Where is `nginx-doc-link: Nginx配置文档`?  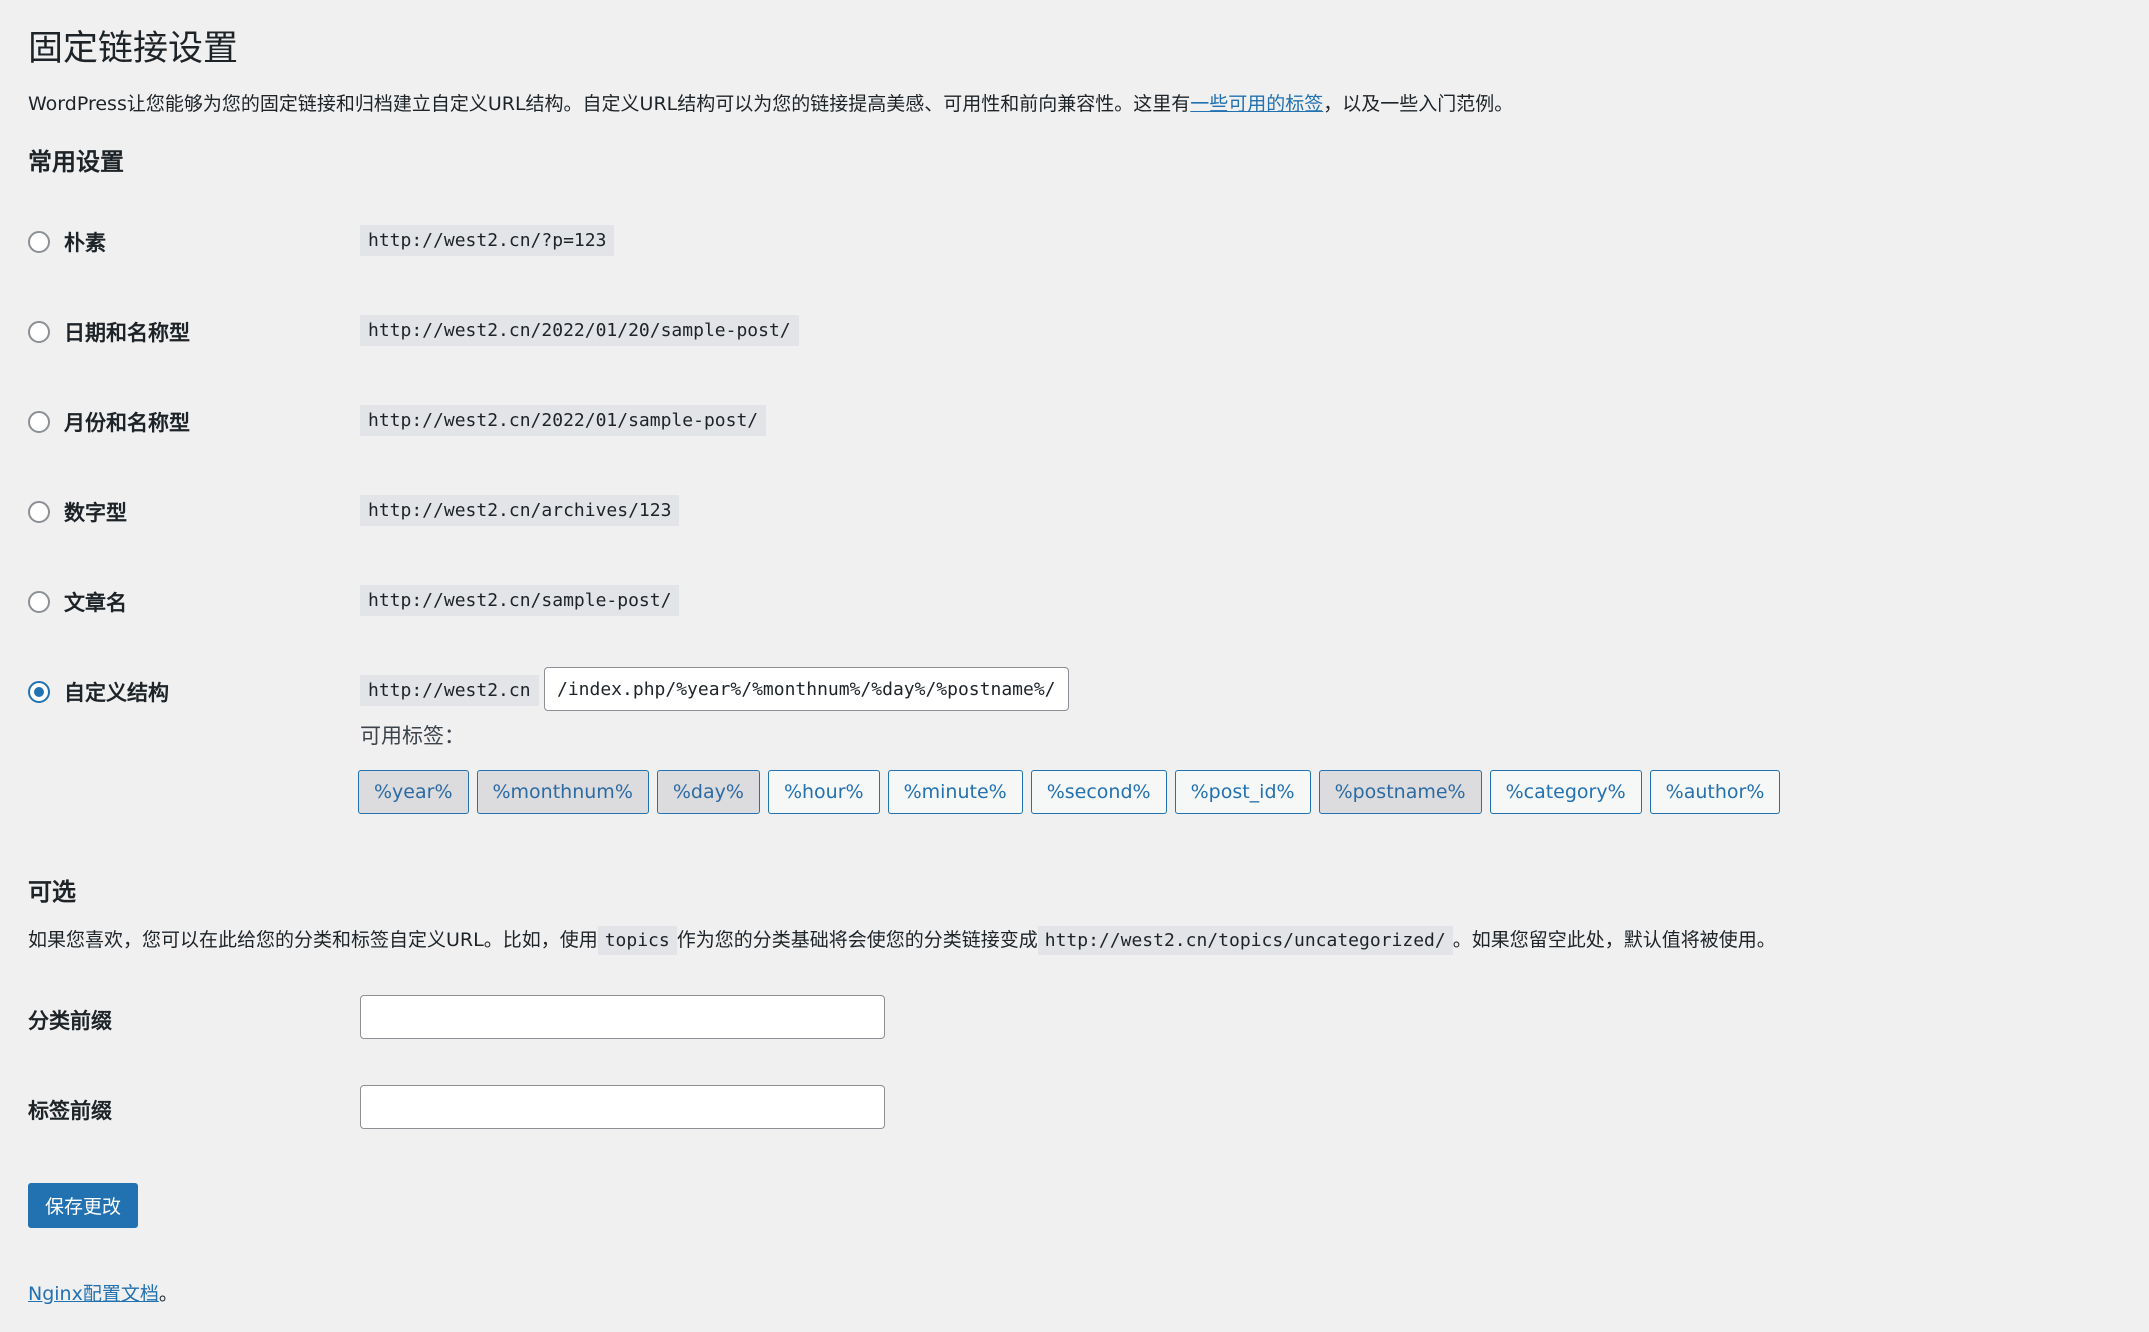 nginx-doc-link: Nginx配置文档 is located at coordinates (93, 1294).